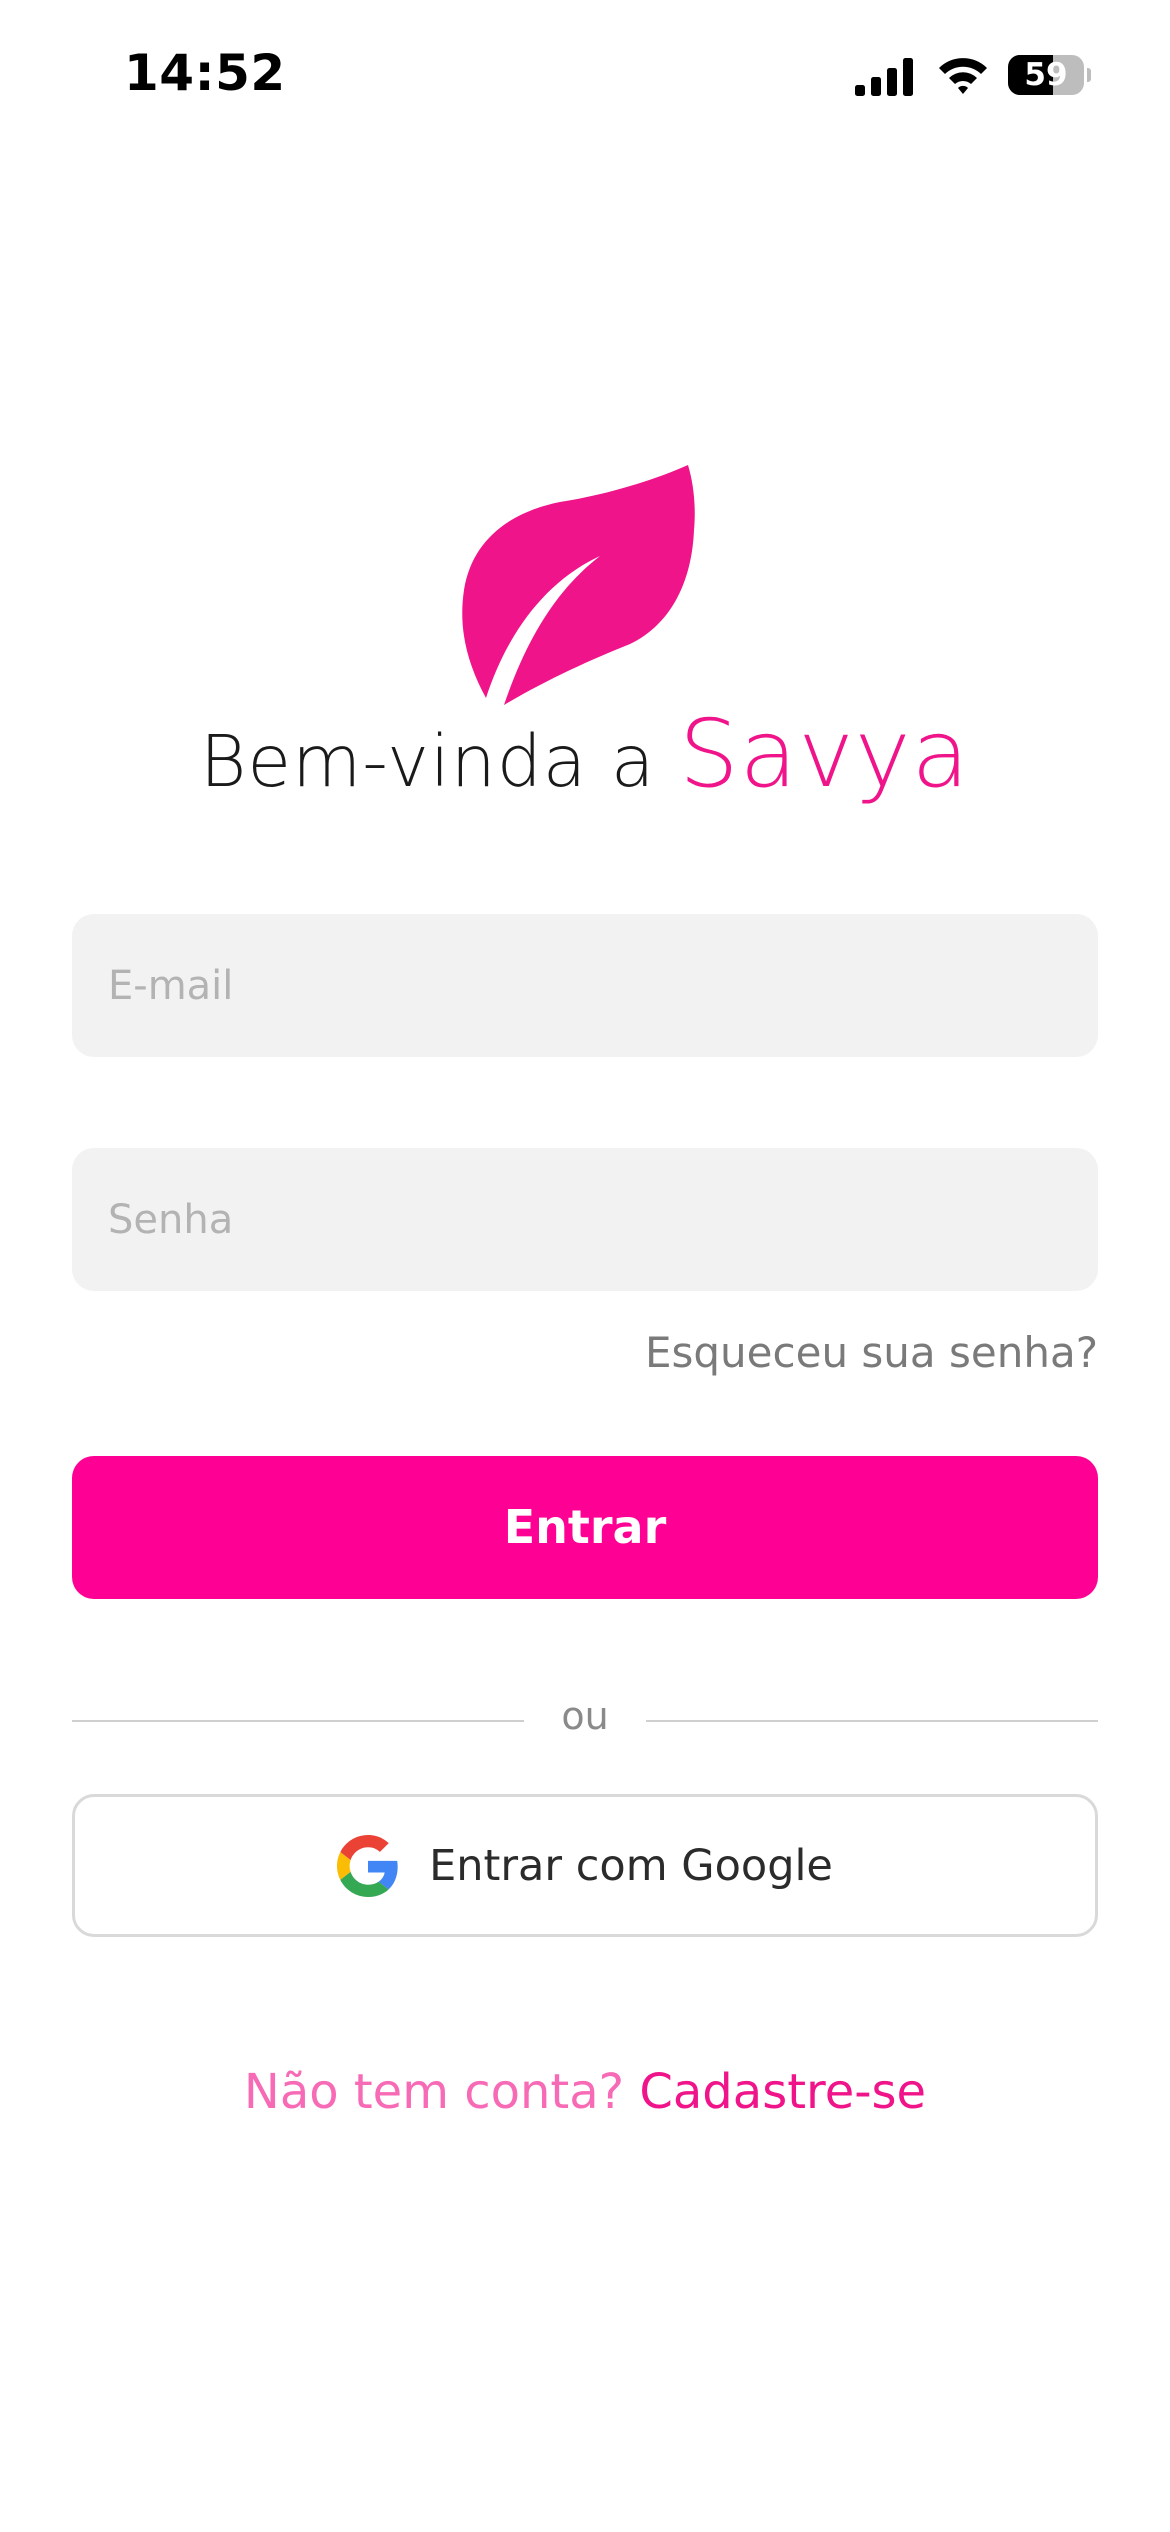  I want to click on forgot-password-link: Esqueceu sua senha?, so click(871, 1352).